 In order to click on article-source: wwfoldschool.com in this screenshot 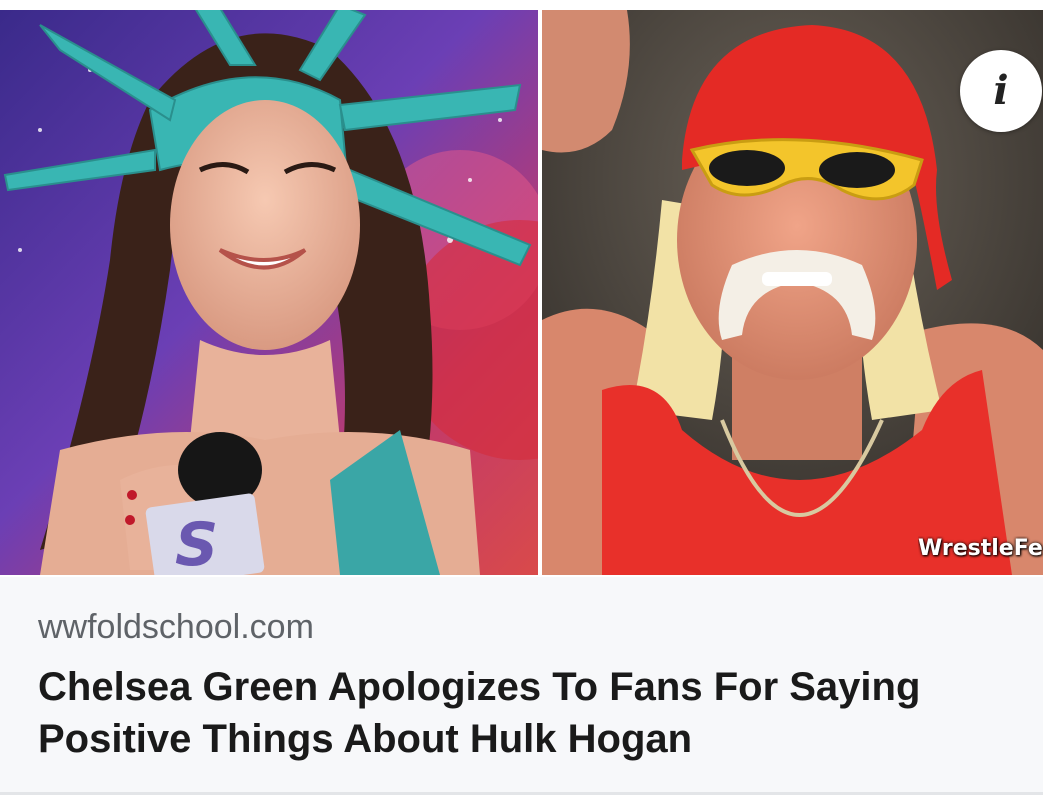, I will do `click(533, 627)`.